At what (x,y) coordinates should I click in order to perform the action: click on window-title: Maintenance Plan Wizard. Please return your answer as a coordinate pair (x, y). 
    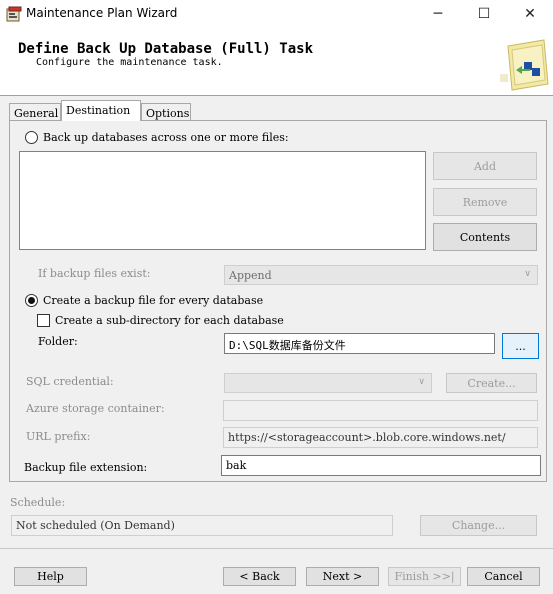
    Looking at the image, I should click on (102, 13).